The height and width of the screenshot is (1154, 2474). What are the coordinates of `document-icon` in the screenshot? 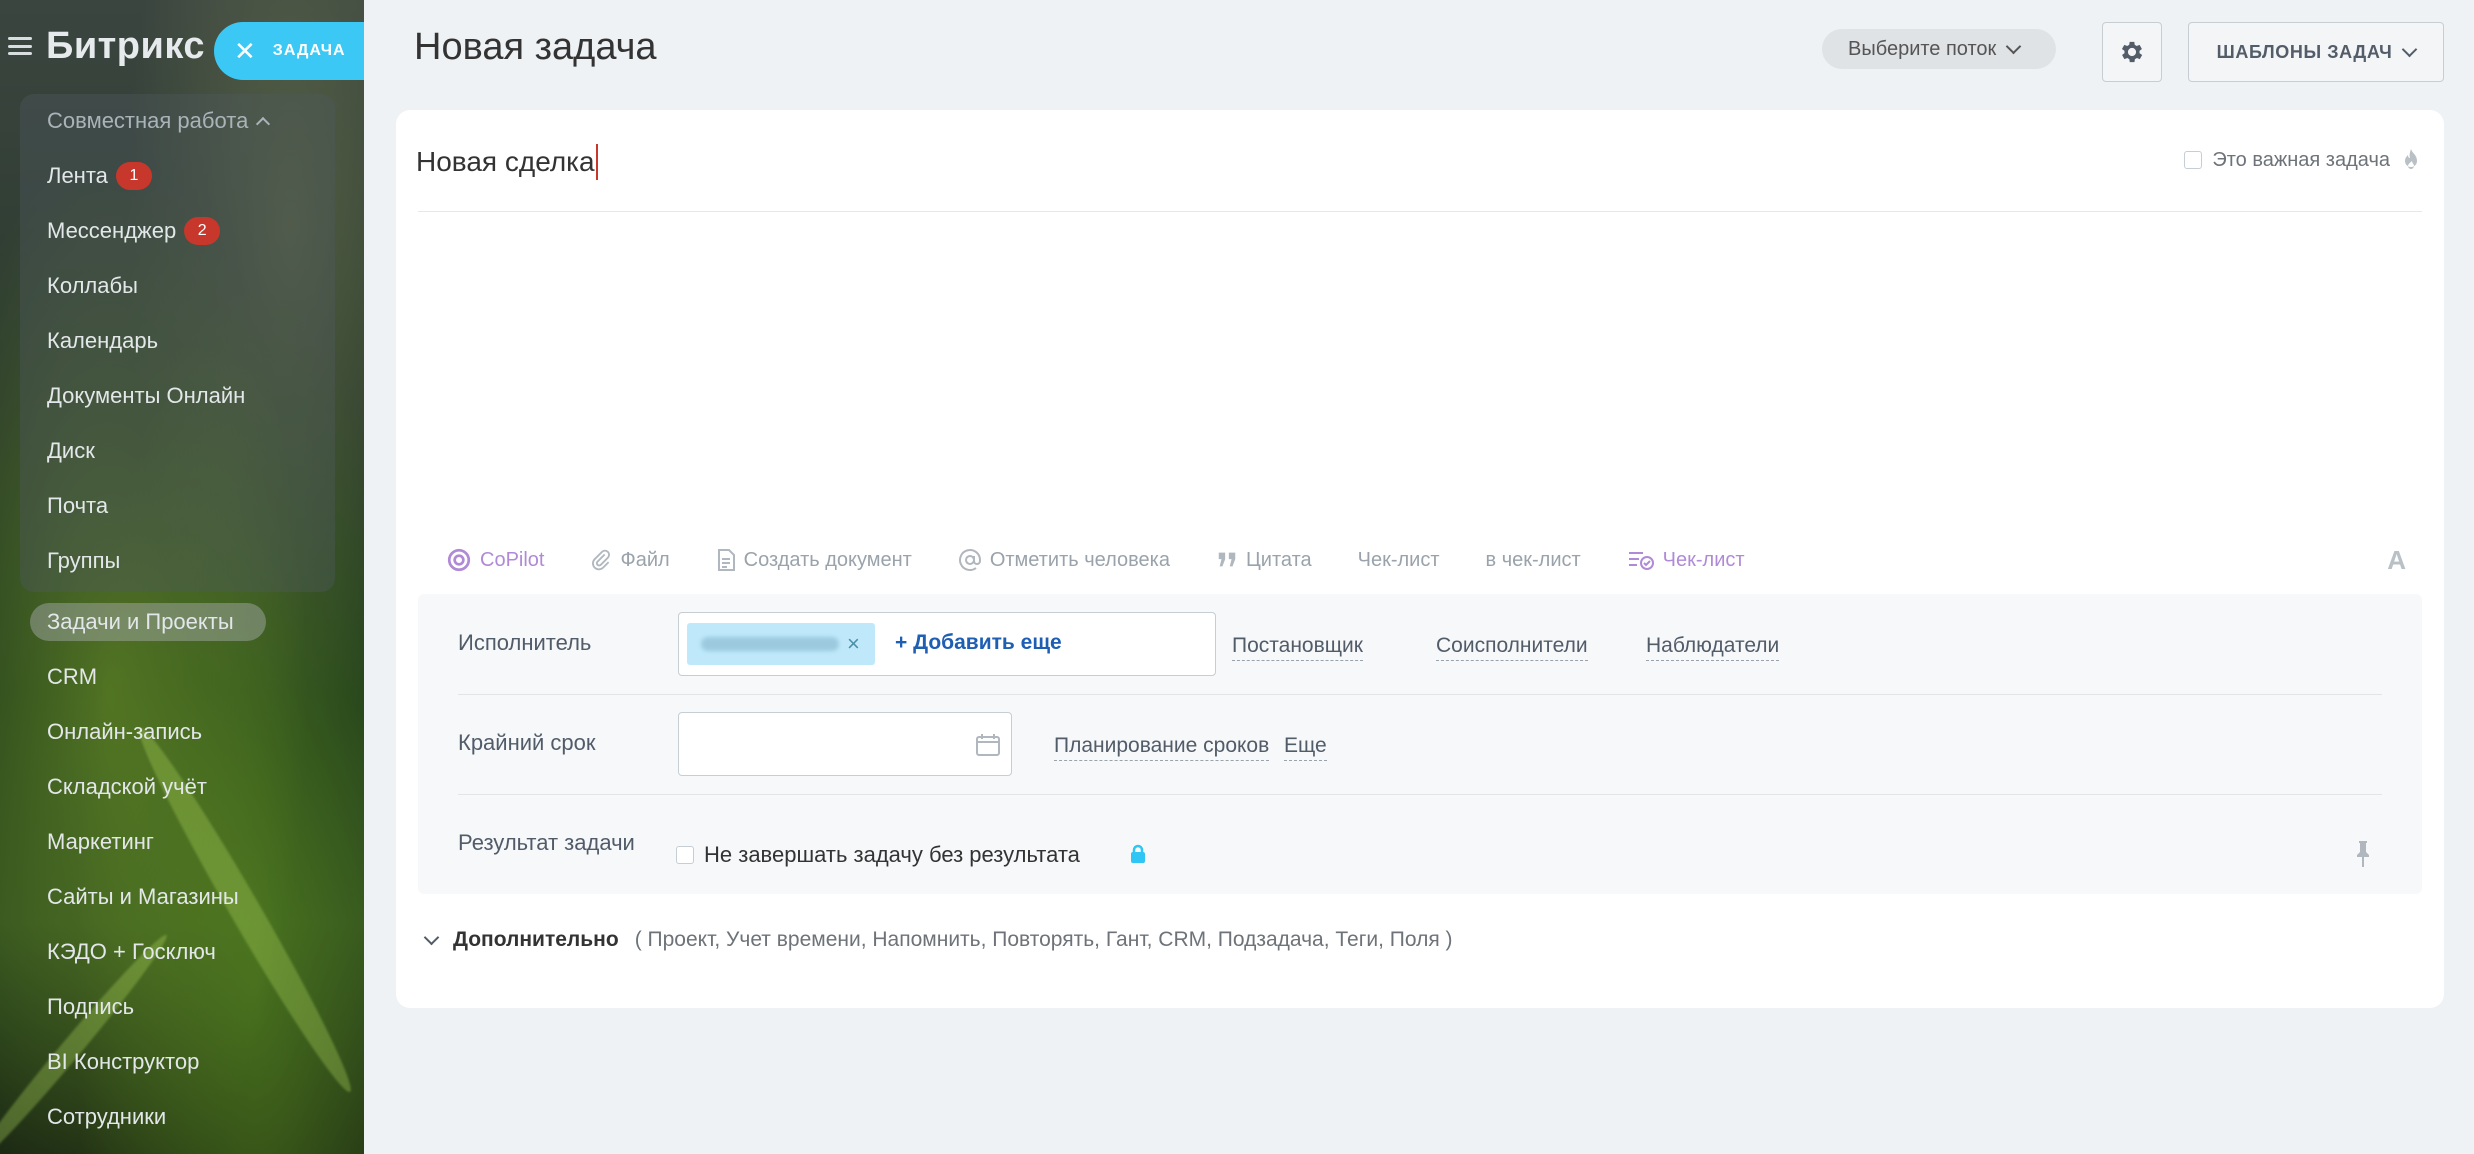 It's located at (726, 560).